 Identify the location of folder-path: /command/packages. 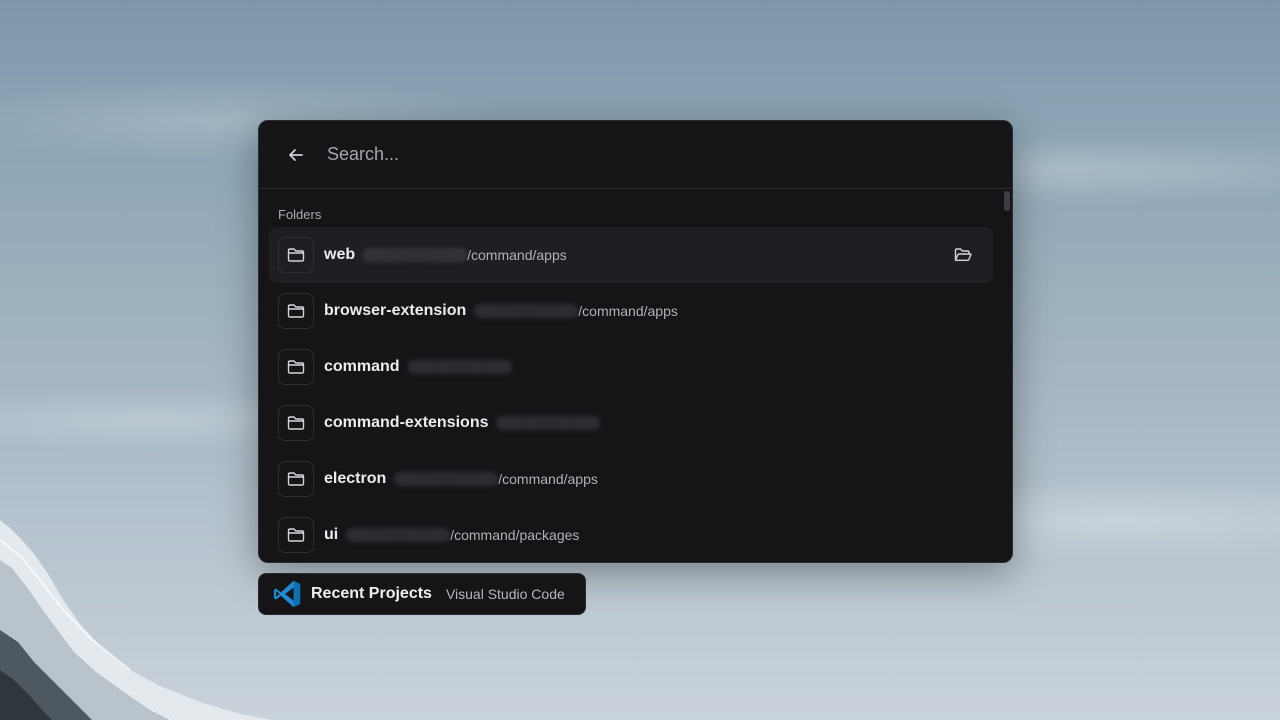
(462, 535).